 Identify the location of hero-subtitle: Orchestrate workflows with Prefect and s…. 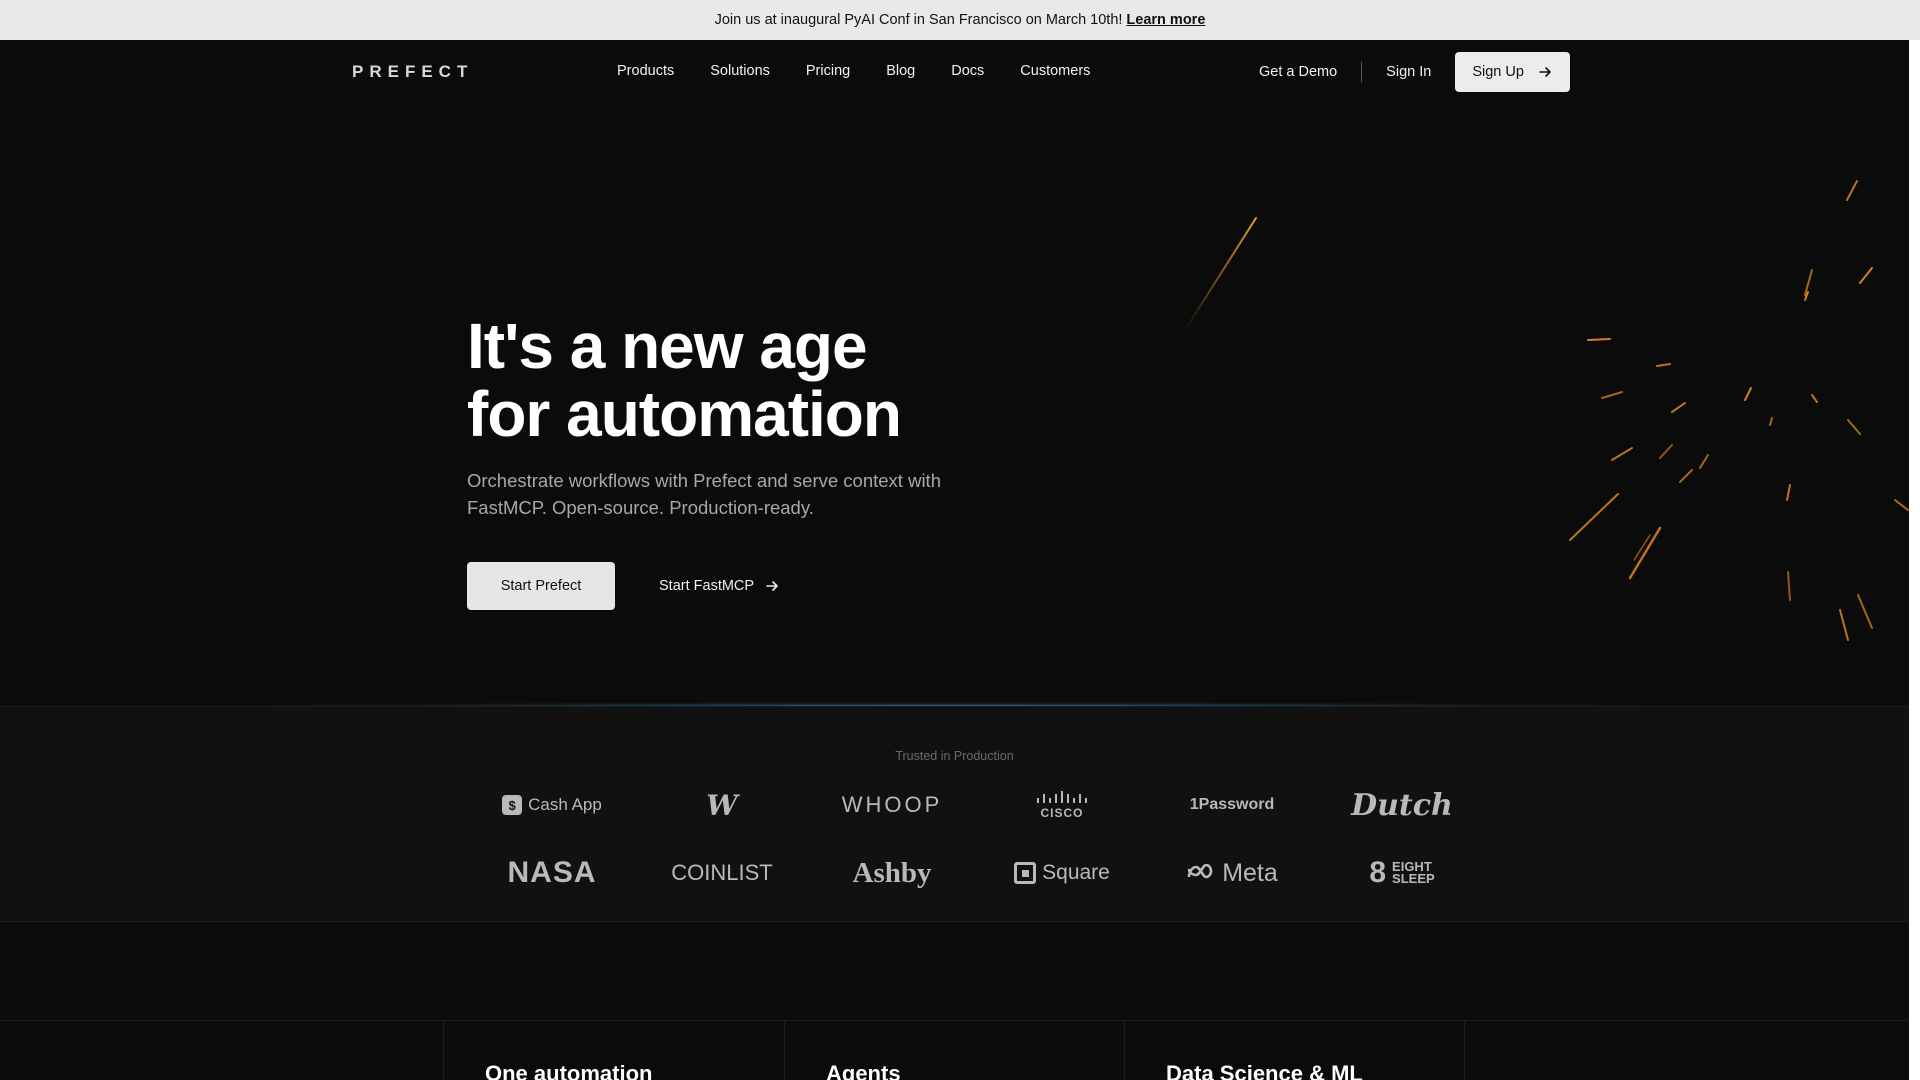
(704, 494).